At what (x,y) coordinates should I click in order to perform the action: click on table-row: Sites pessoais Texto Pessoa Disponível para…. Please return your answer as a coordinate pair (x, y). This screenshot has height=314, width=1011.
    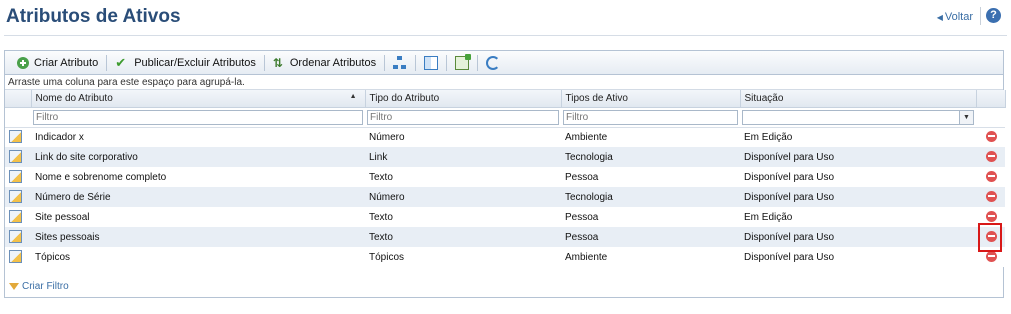
    Looking at the image, I should click on (505, 237).